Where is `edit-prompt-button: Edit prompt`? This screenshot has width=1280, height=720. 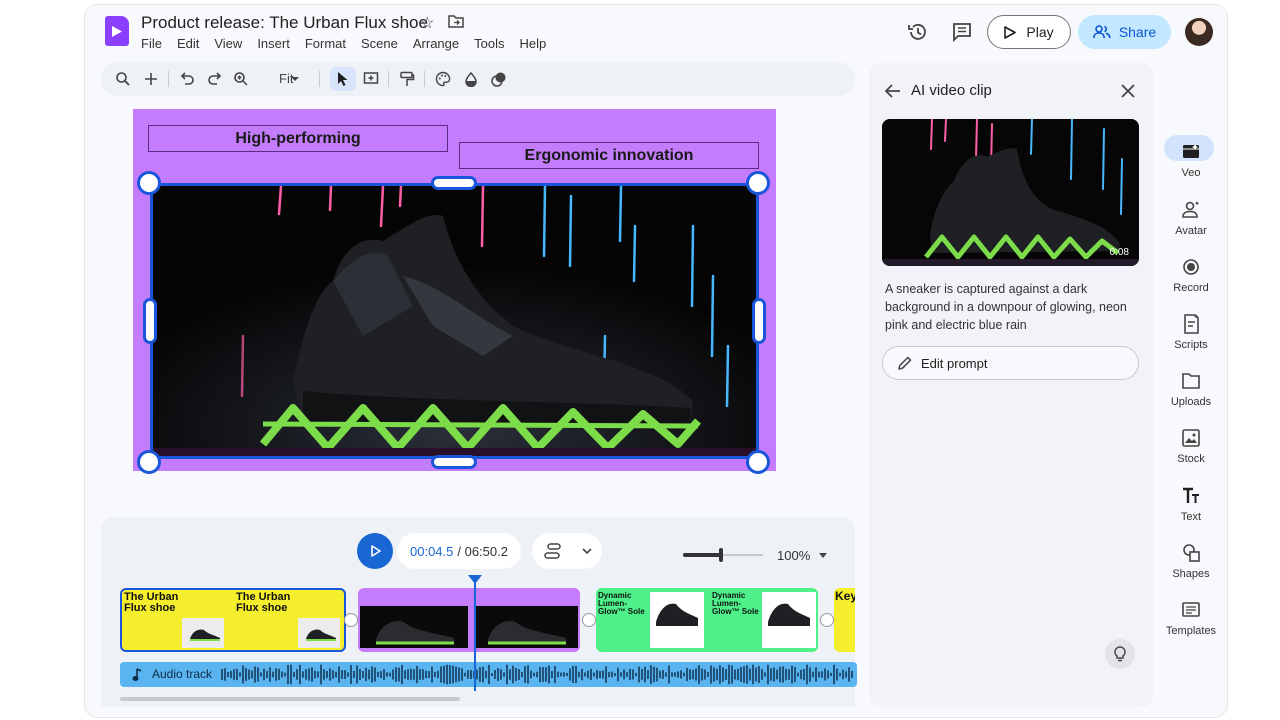
edit-prompt-button: Edit prompt is located at coordinates (1010, 363).